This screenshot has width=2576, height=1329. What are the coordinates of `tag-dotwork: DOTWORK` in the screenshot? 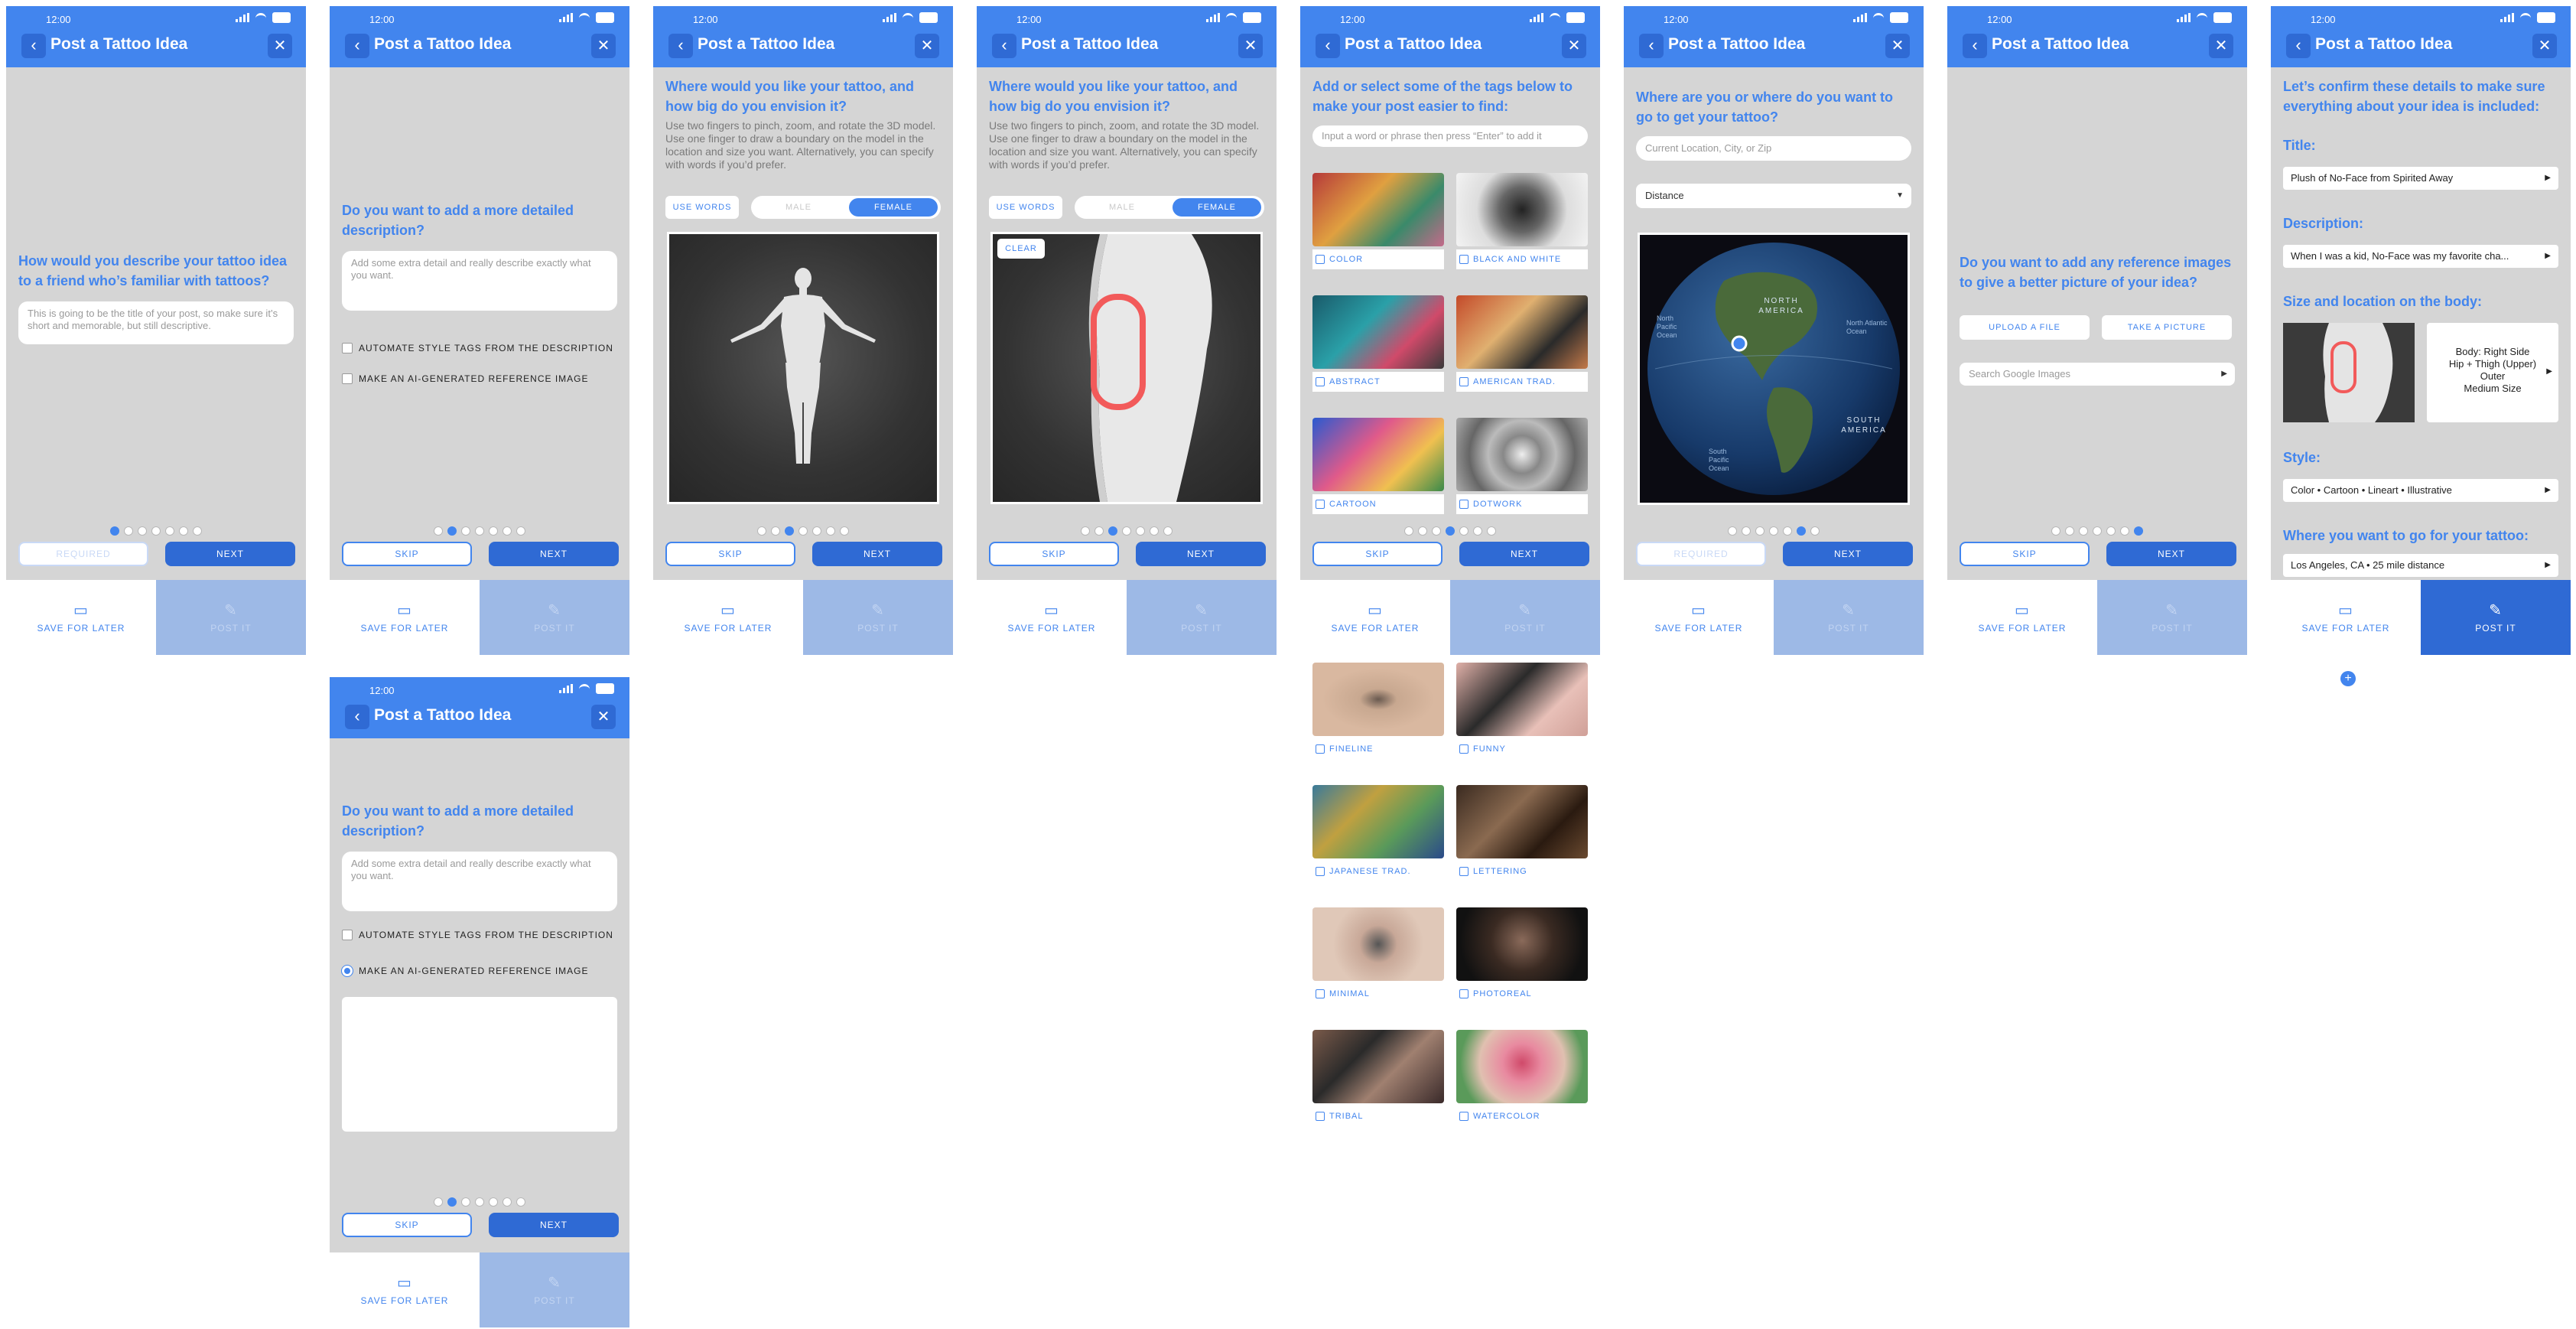 It's located at (1522, 467).